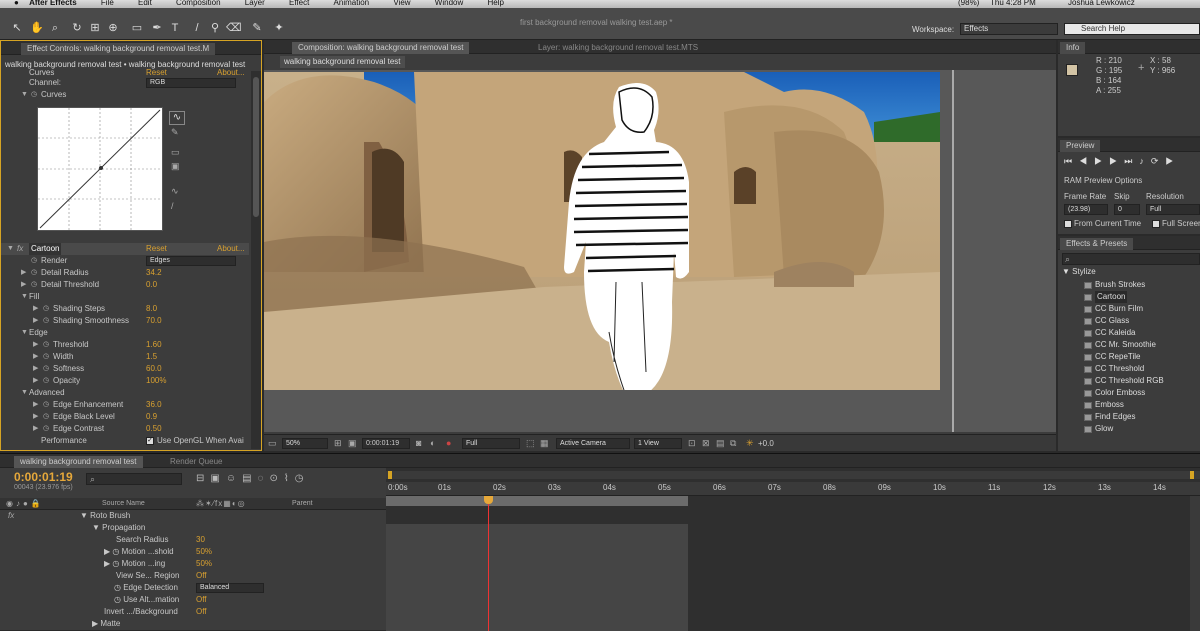  Describe the element at coordinates (352, 443) in the screenshot. I see `mask-visibility-icon: ▣` at that location.